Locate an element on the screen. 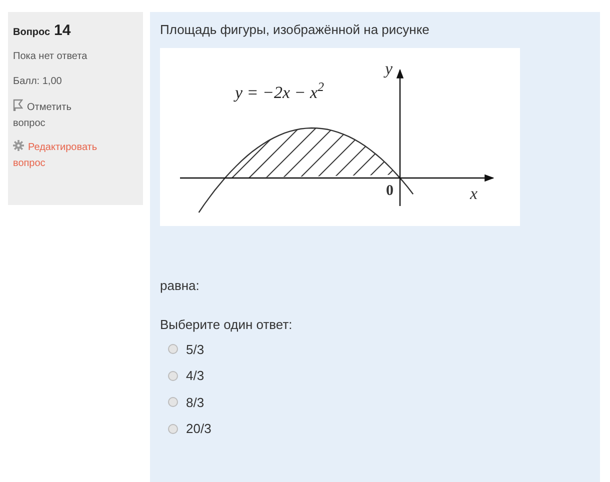 The image size is (610, 482). question-text: Площадь фигуры, изображённой на рисунке is located at coordinates (295, 30).